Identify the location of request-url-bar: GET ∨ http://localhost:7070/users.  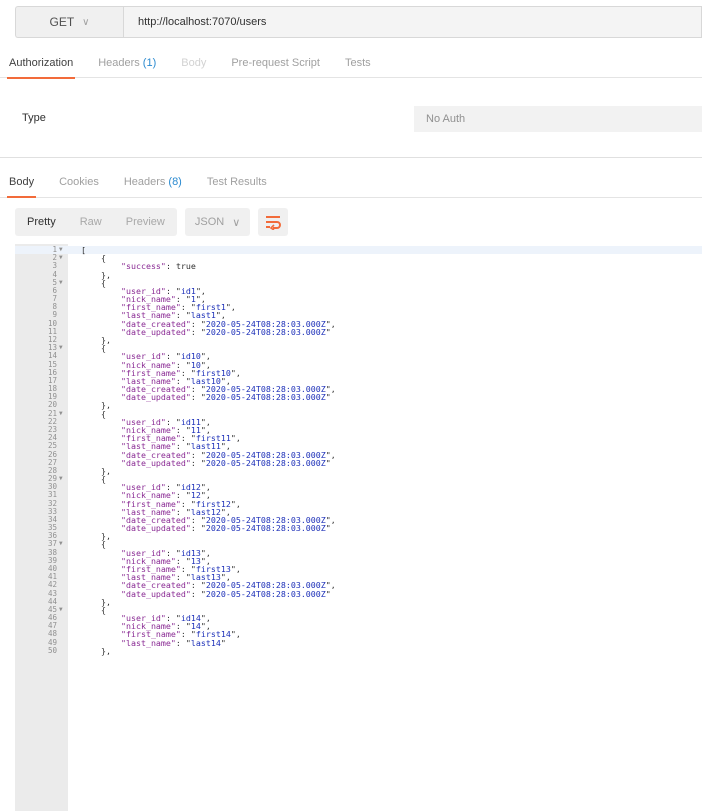
(358, 22).